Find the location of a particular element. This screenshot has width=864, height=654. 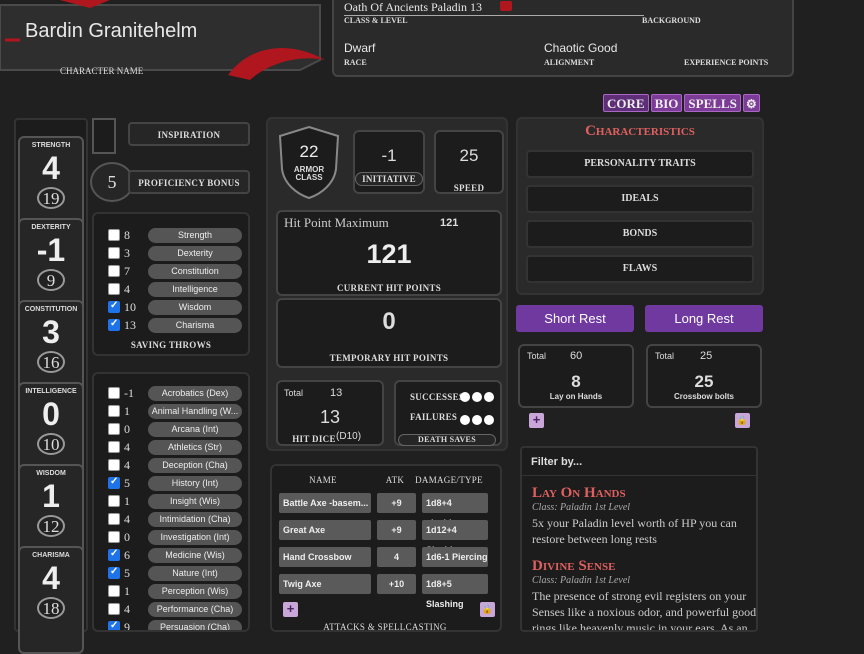

attack-damage: 1d12+4 Slashing is located at coordinates (455, 537).